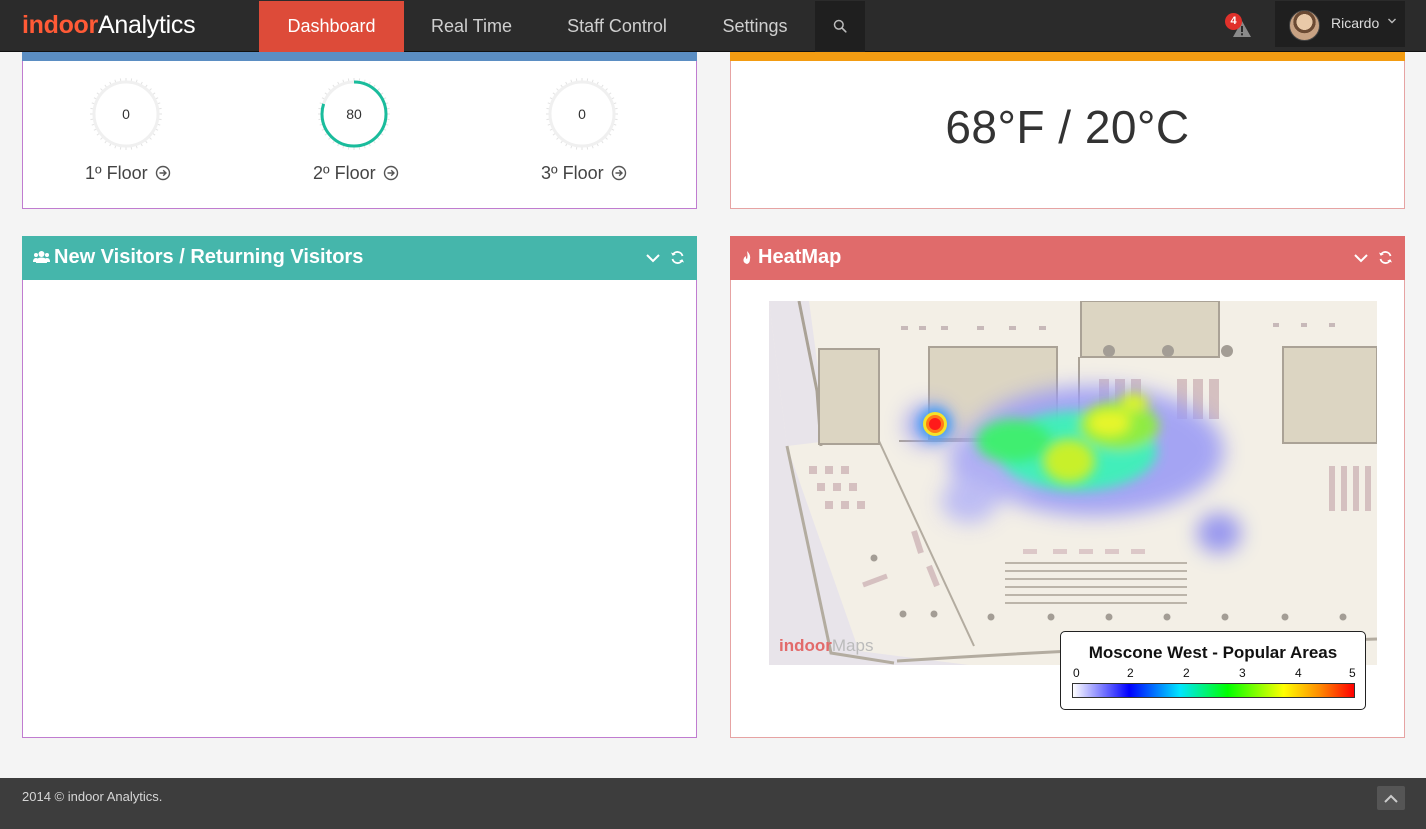 The width and height of the screenshot is (1426, 829). What do you see at coordinates (747, 257) in the screenshot?
I see `fire-icon` at bounding box center [747, 257].